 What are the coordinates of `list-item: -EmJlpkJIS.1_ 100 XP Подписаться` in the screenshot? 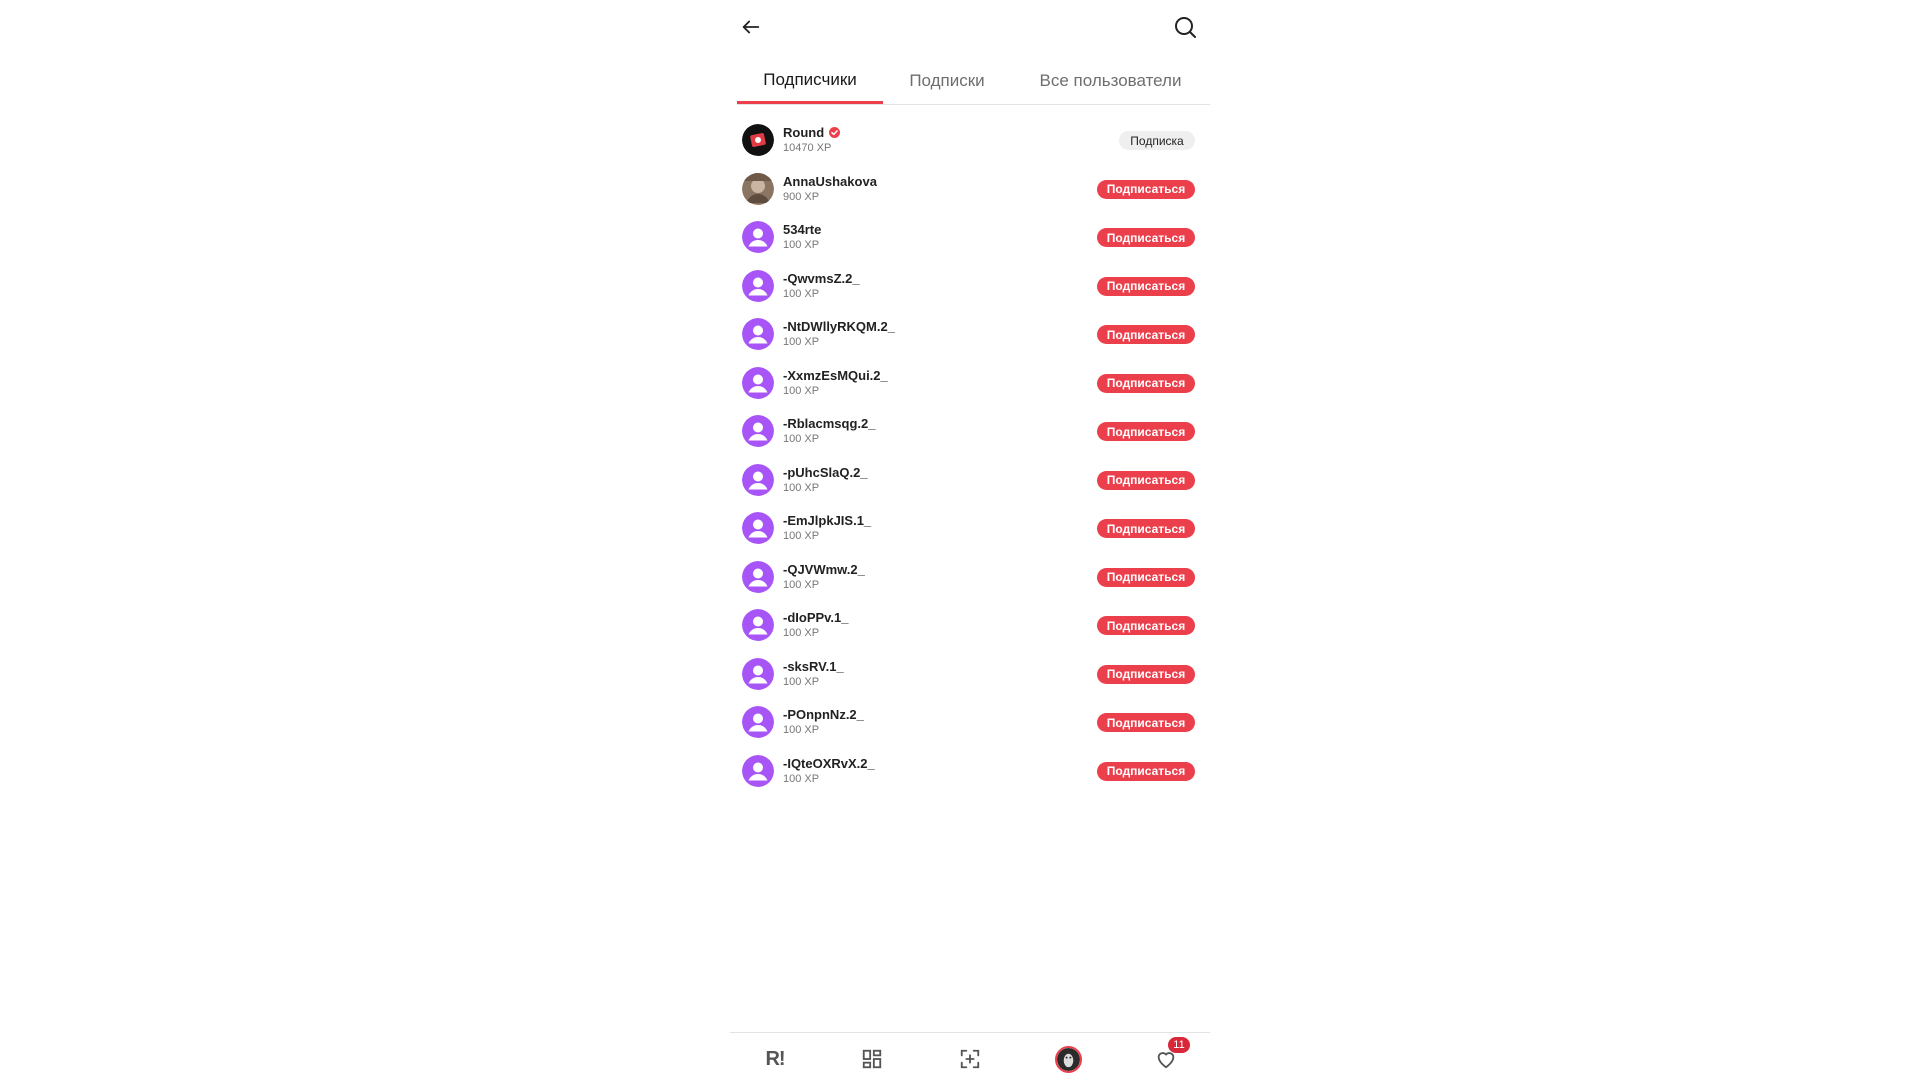 It's located at (970, 532).